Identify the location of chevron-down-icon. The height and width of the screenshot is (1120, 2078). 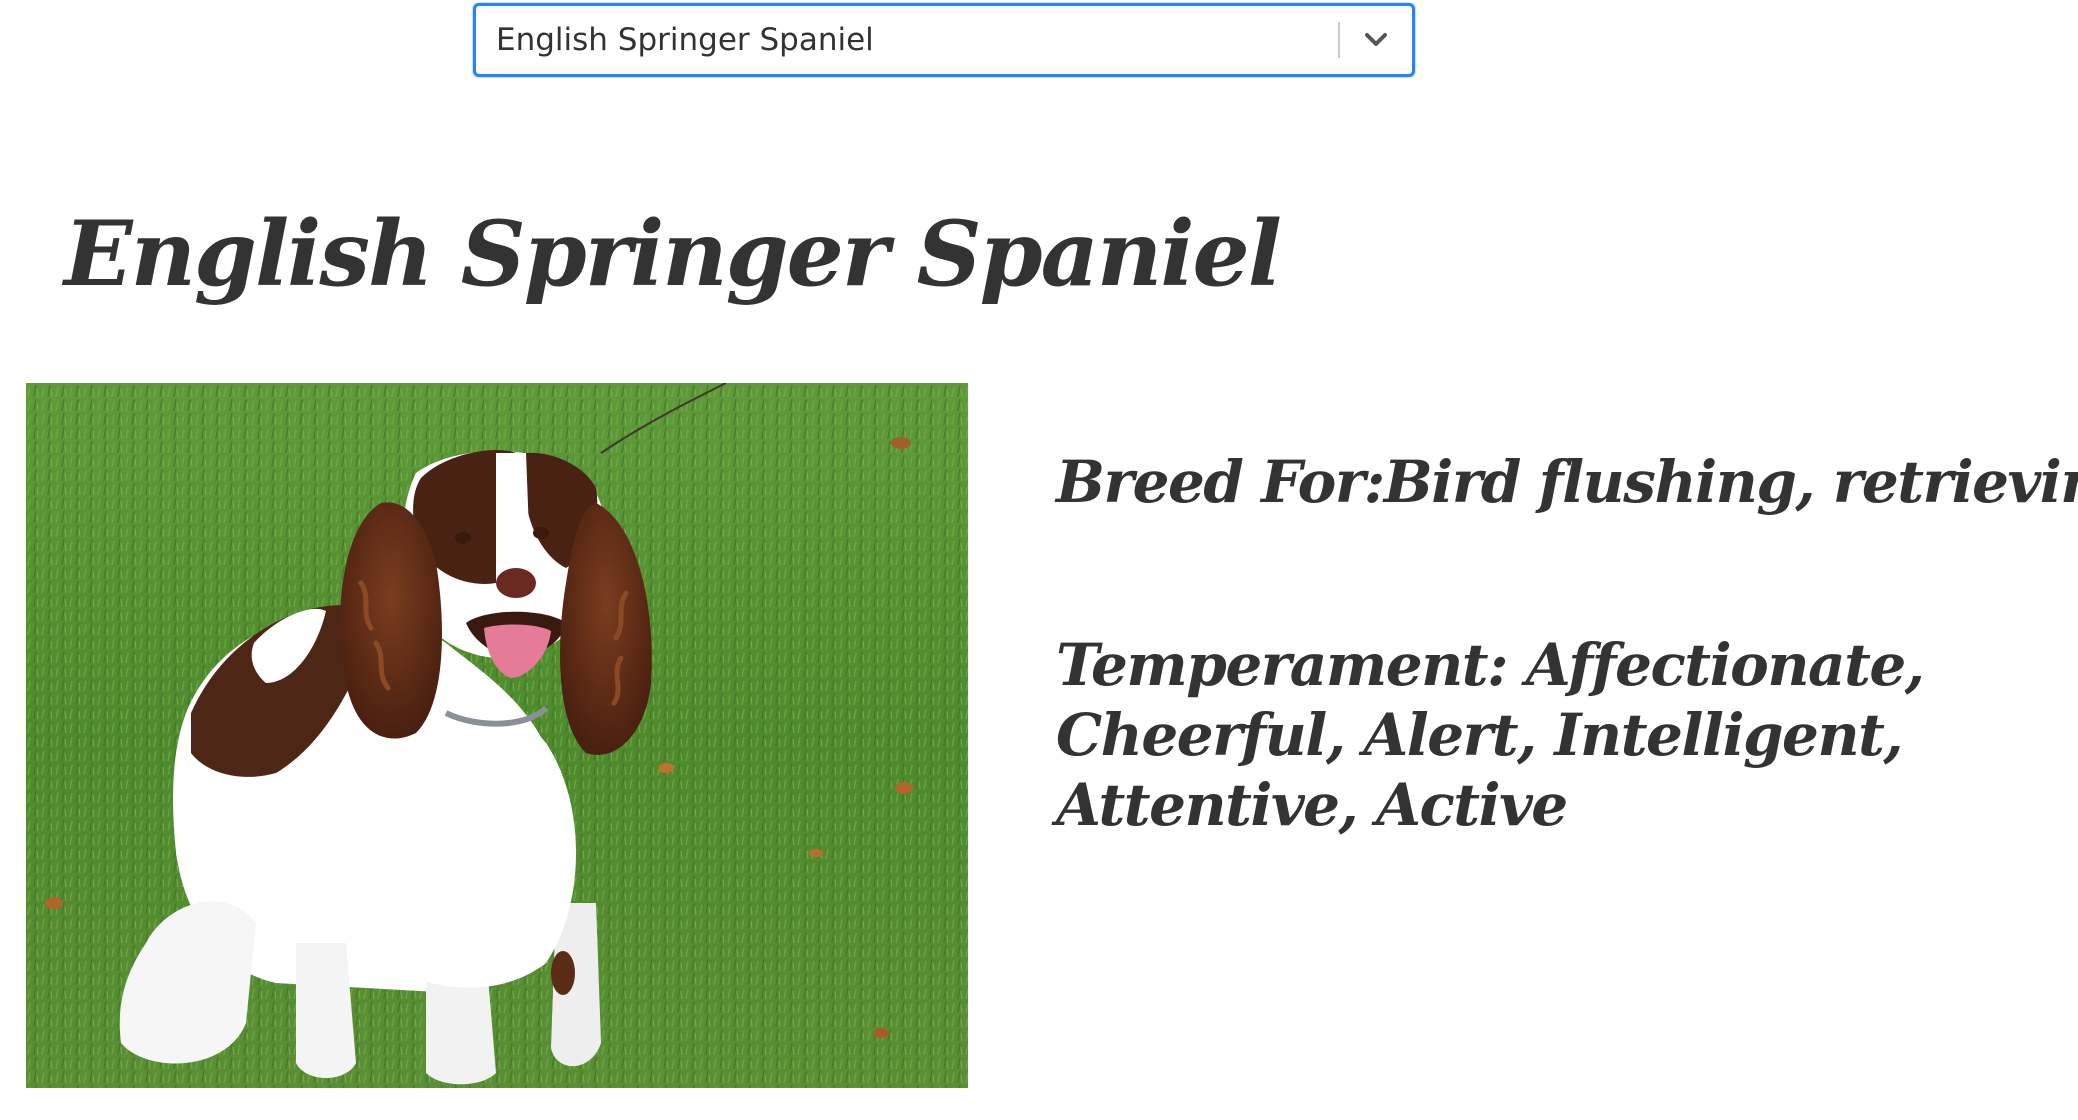
(1376, 40).